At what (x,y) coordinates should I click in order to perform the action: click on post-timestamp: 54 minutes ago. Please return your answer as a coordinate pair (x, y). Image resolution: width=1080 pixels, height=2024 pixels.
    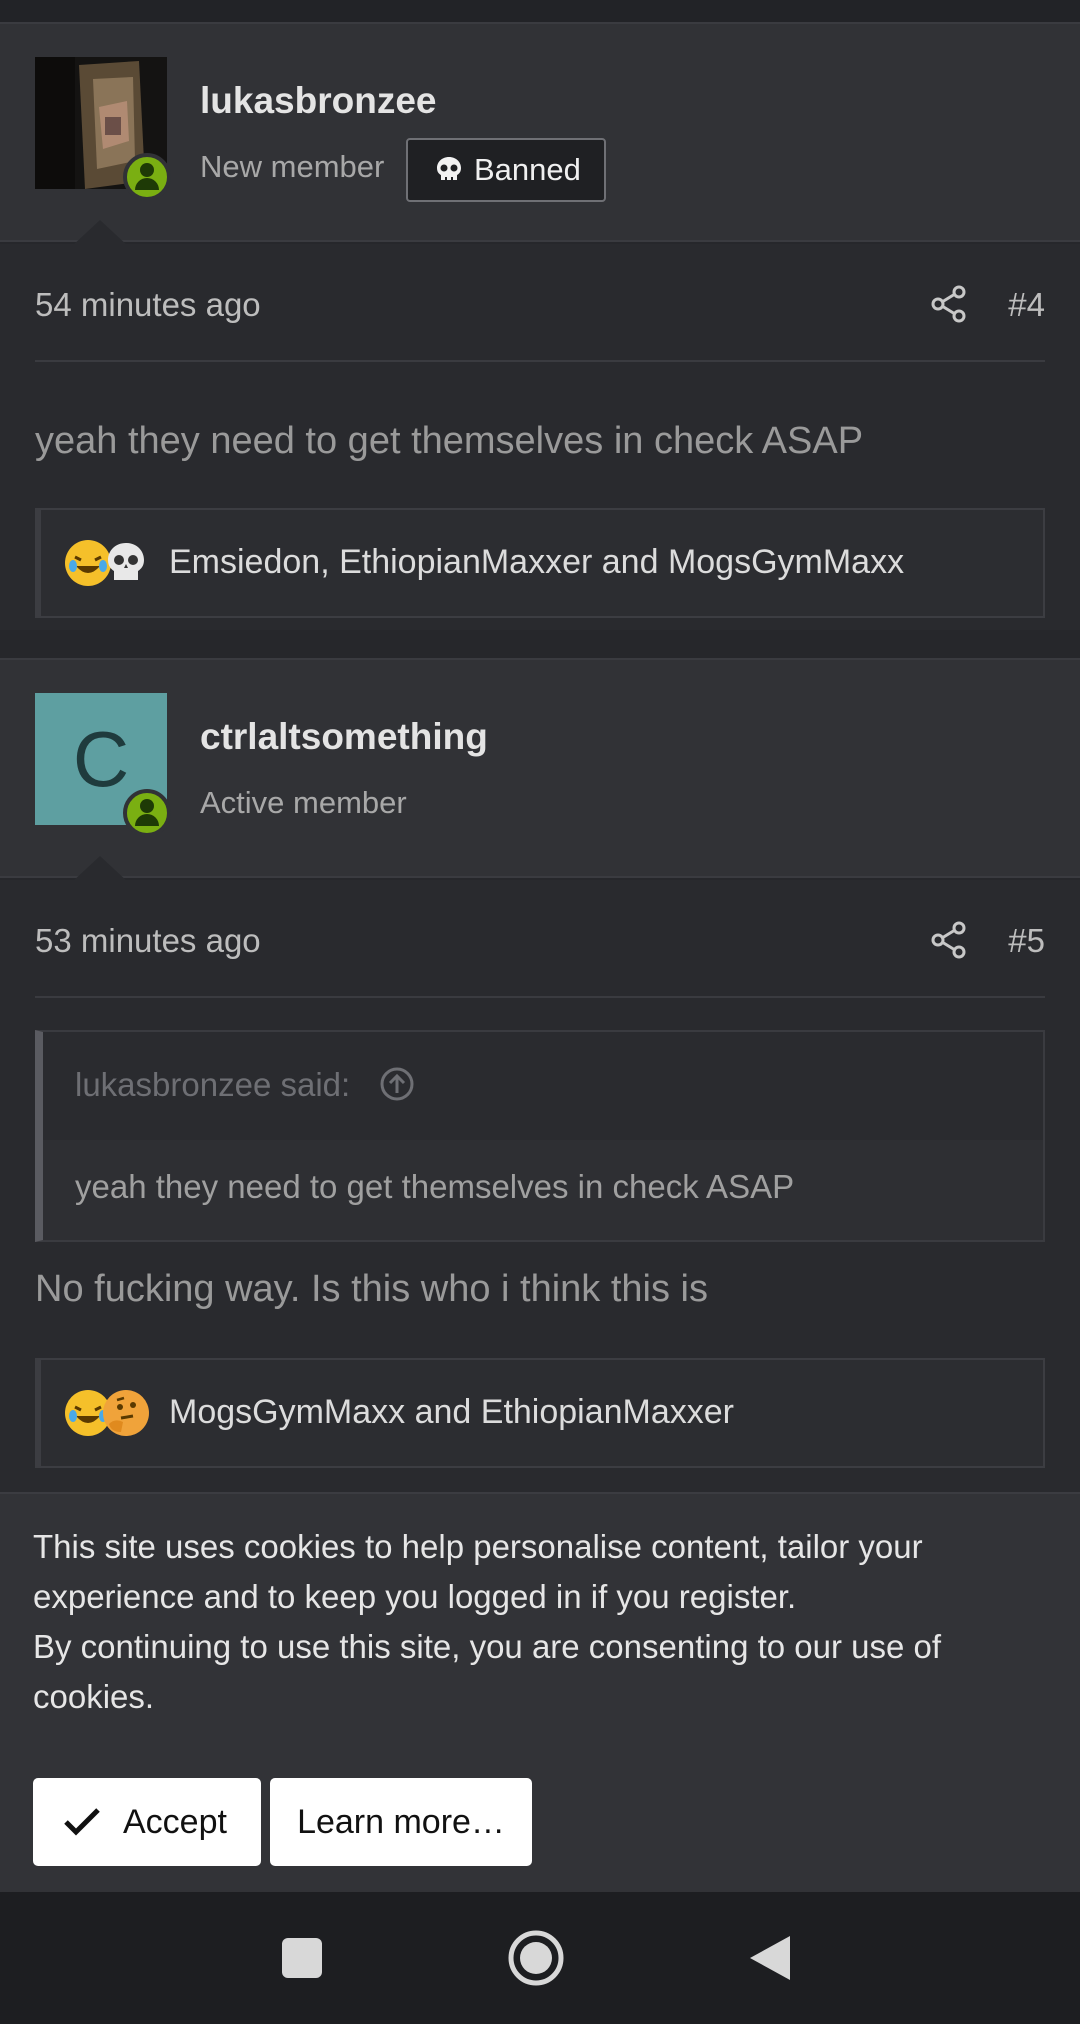
    Looking at the image, I should click on (148, 305).